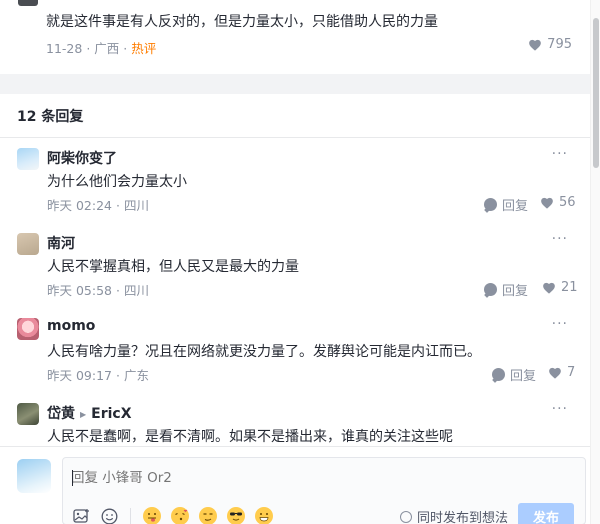 The height and width of the screenshot is (524, 600). Describe the element at coordinates (144, 48) in the screenshot. I see `hot-badge: 热评` at that location.